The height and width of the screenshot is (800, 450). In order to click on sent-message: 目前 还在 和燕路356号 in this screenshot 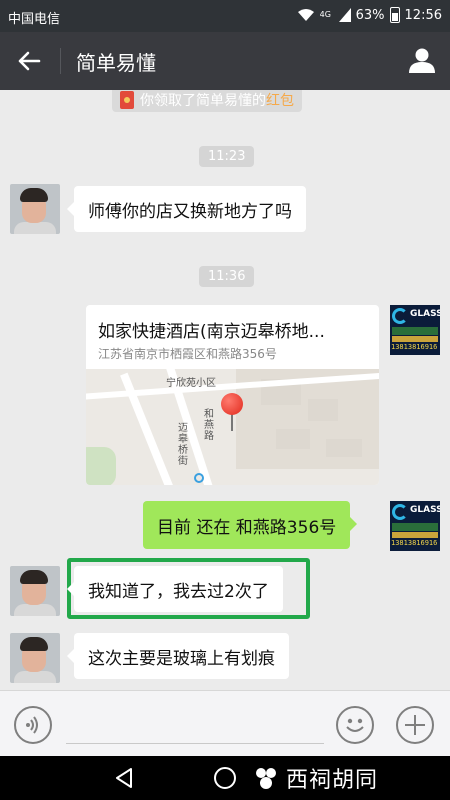, I will do `click(250, 525)`.